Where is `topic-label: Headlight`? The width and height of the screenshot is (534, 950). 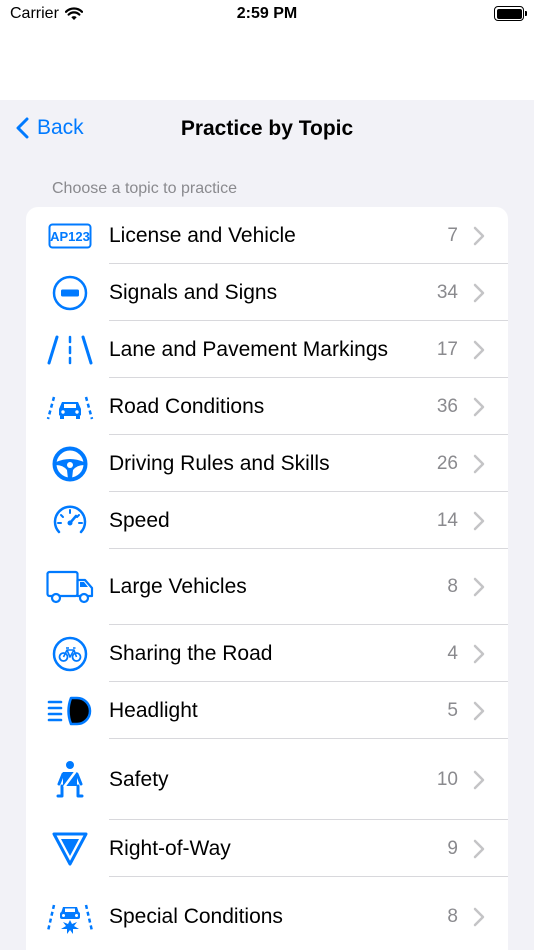 topic-label: Headlight is located at coordinates (153, 710).